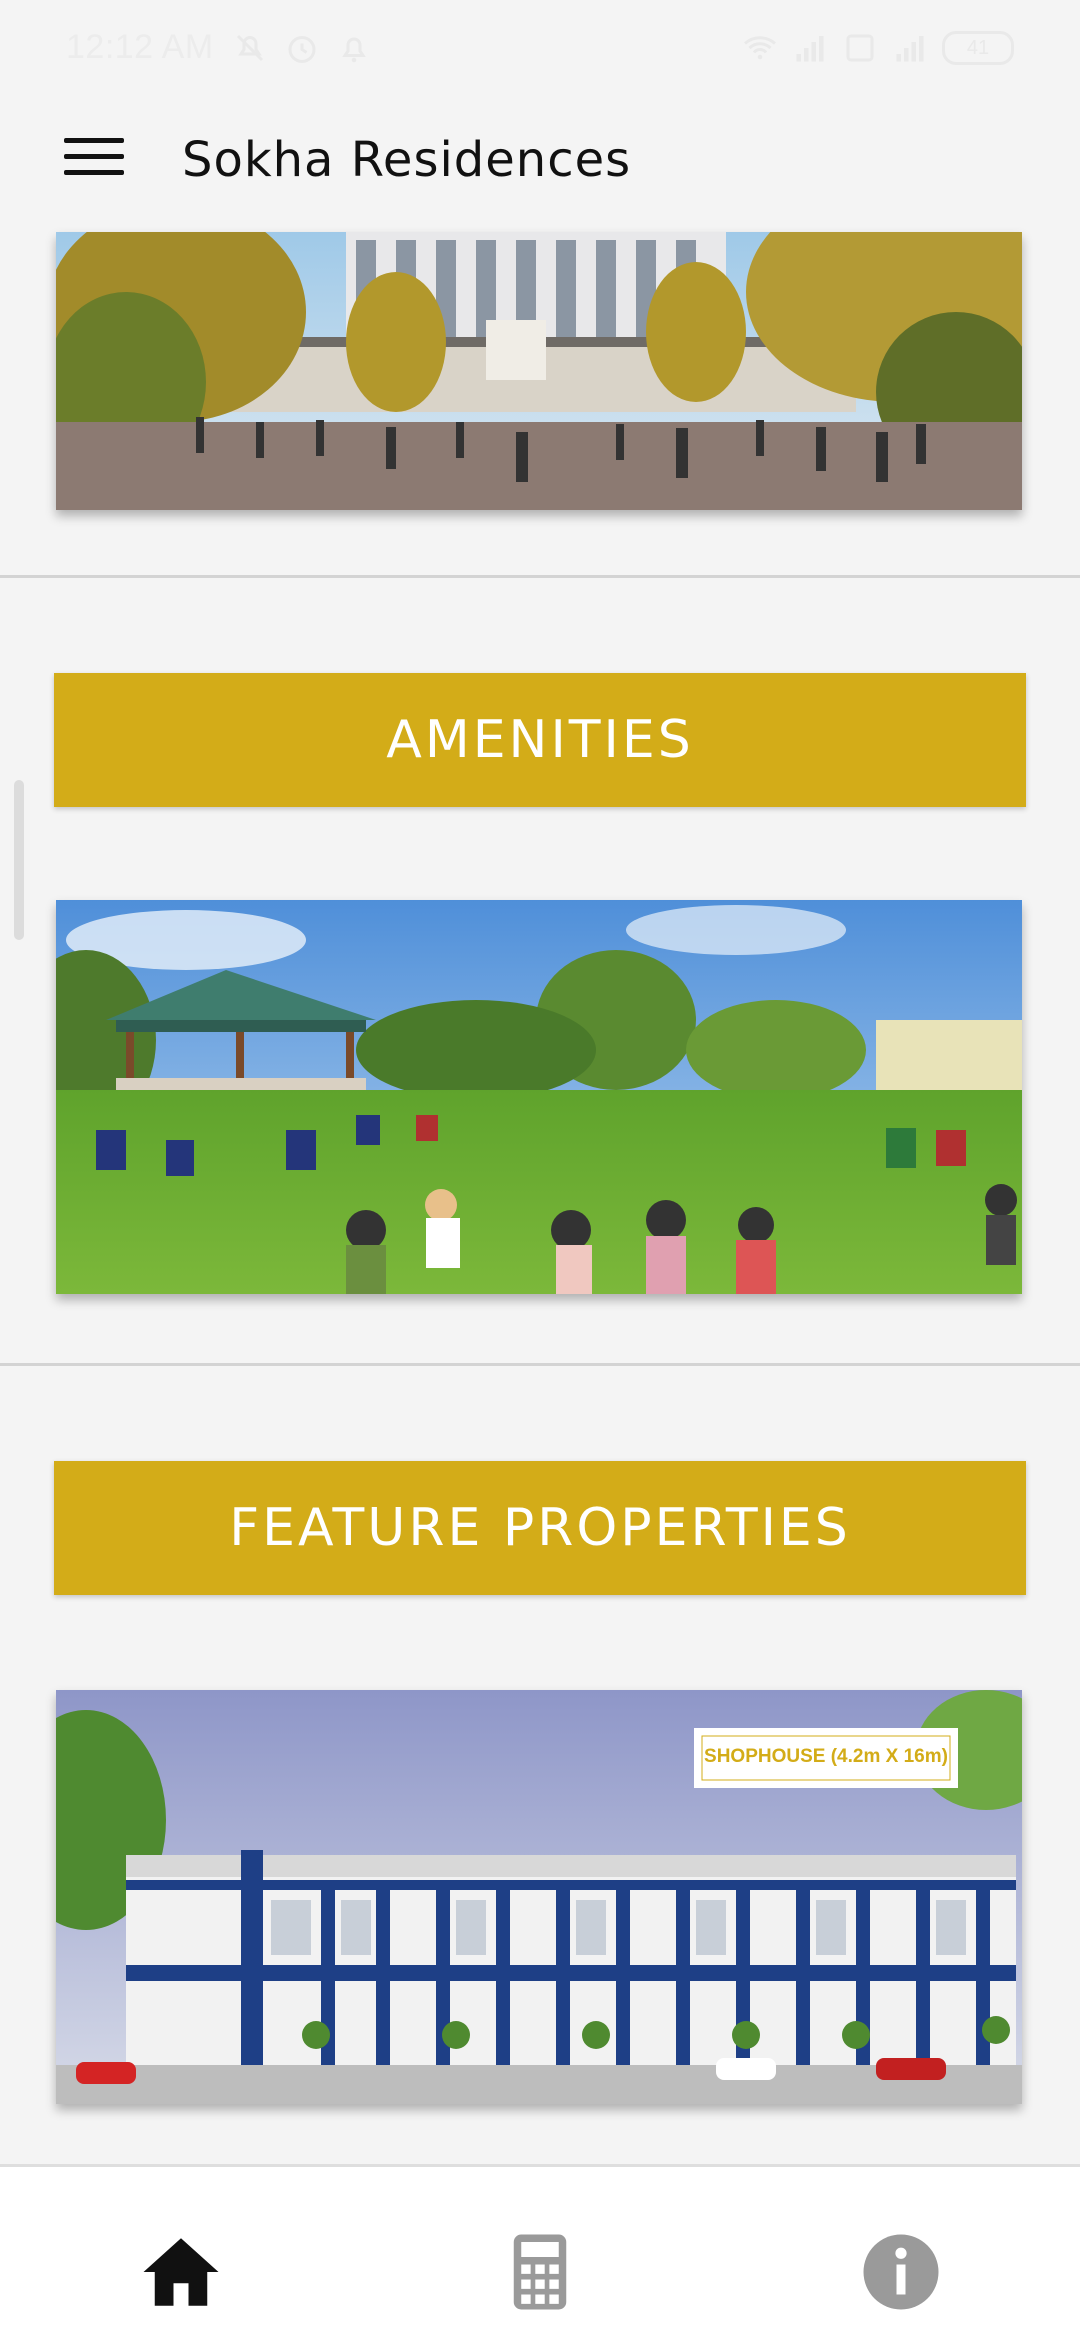 The image size is (1080, 2343). I want to click on battery-indicator: 41, so click(978, 48).